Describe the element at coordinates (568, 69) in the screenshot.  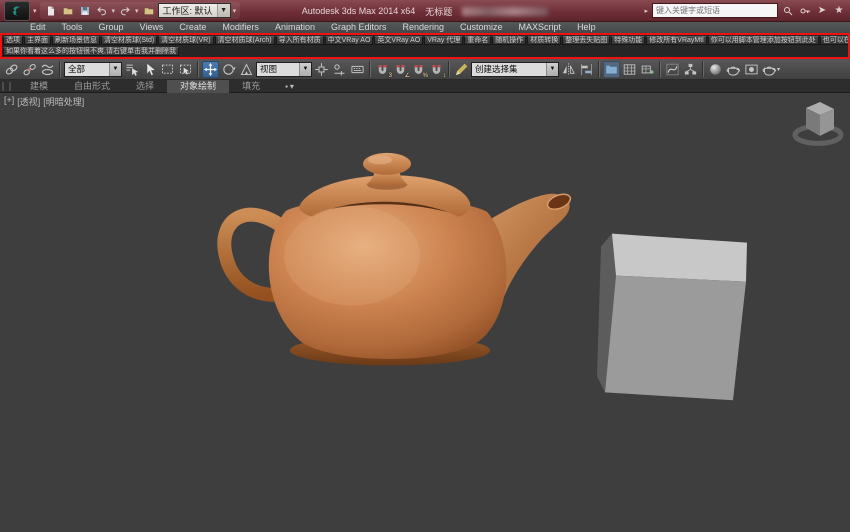
I see `mirror-icon` at that location.